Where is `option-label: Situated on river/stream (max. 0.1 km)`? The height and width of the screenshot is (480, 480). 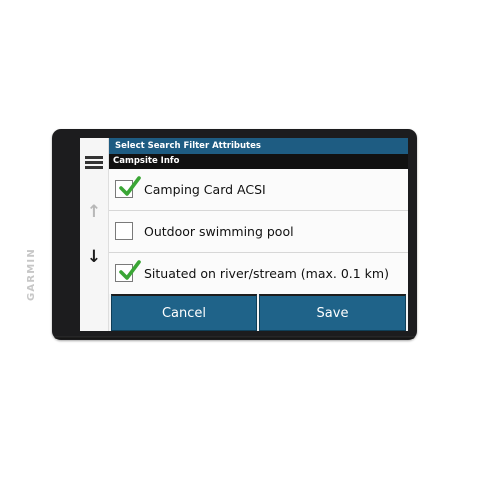 option-label: Situated on river/stream (max. 0.1 km) is located at coordinates (266, 273).